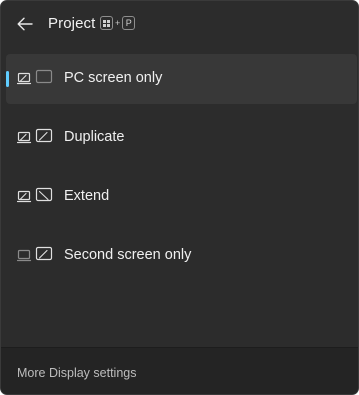 The height and width of the screenshot is (395, 359). What do you see at coordinates (35, 195) in the screenshot?
I see `extend-icon` at bounding box center [35, 195].